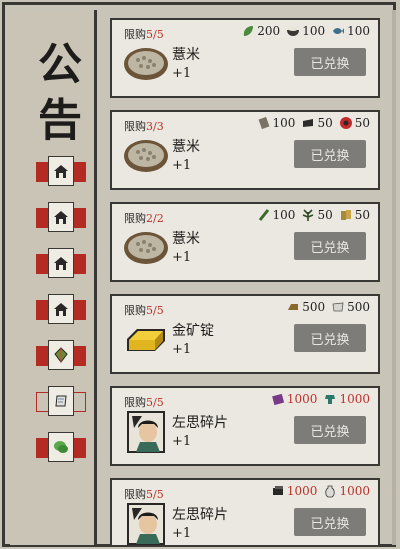 The width and height of the screenshot is (400, 549). Describe the element at coordinates (245, 150) in the screenshot. I see `offer-card: 限购3/3 100 50 50 薏米 +1 已兑换` at that location.